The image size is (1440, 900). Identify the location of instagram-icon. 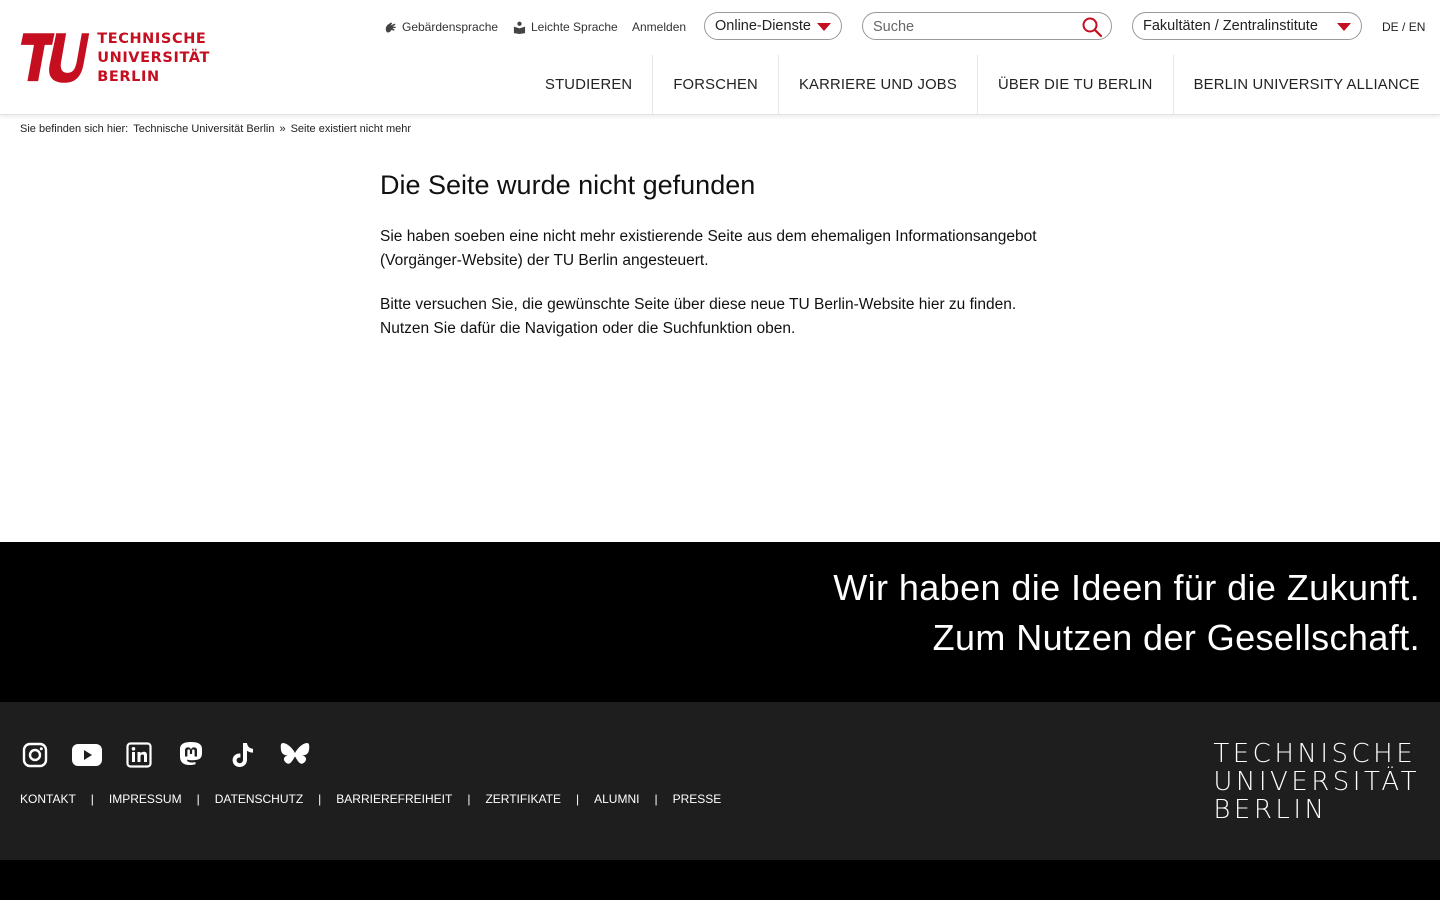
(35, 755).